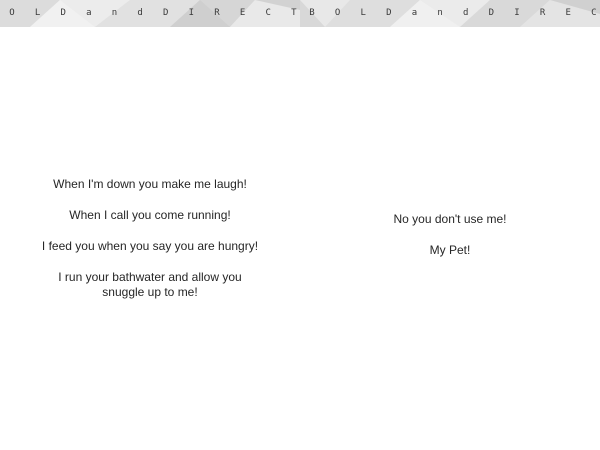  What do you see at coordinates (294, 13) in the screenshot?
I see `banner-letter: T` at bounding box center [294, 13].